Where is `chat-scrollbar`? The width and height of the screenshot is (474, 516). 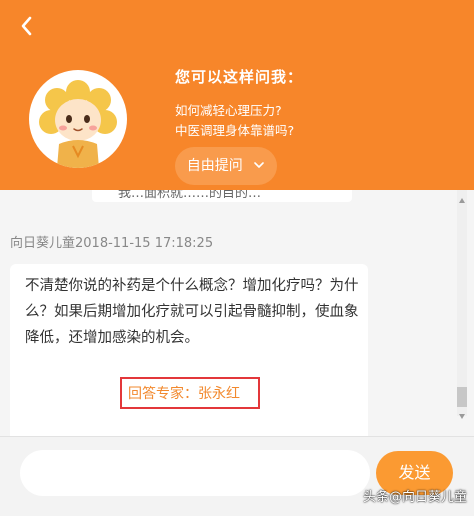
chat-scrollbar is located at coordinates (462, 303).